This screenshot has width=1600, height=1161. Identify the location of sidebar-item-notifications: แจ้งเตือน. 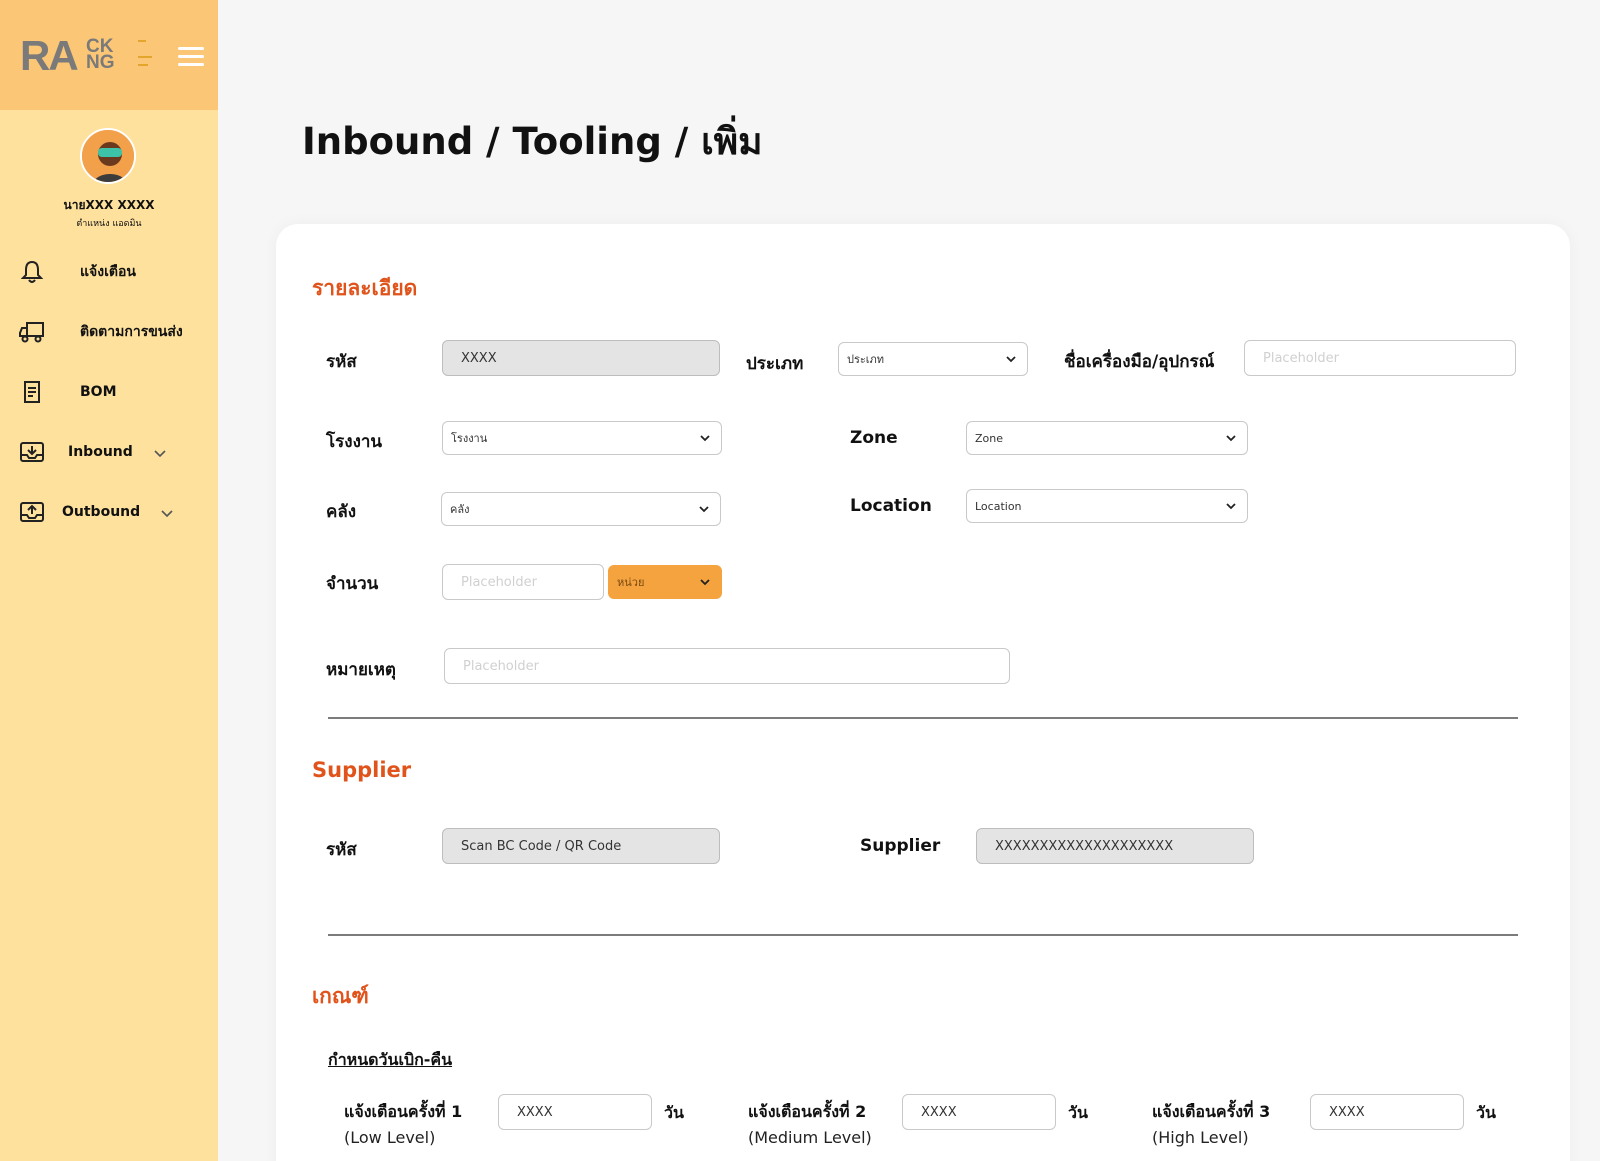
(108, 272).